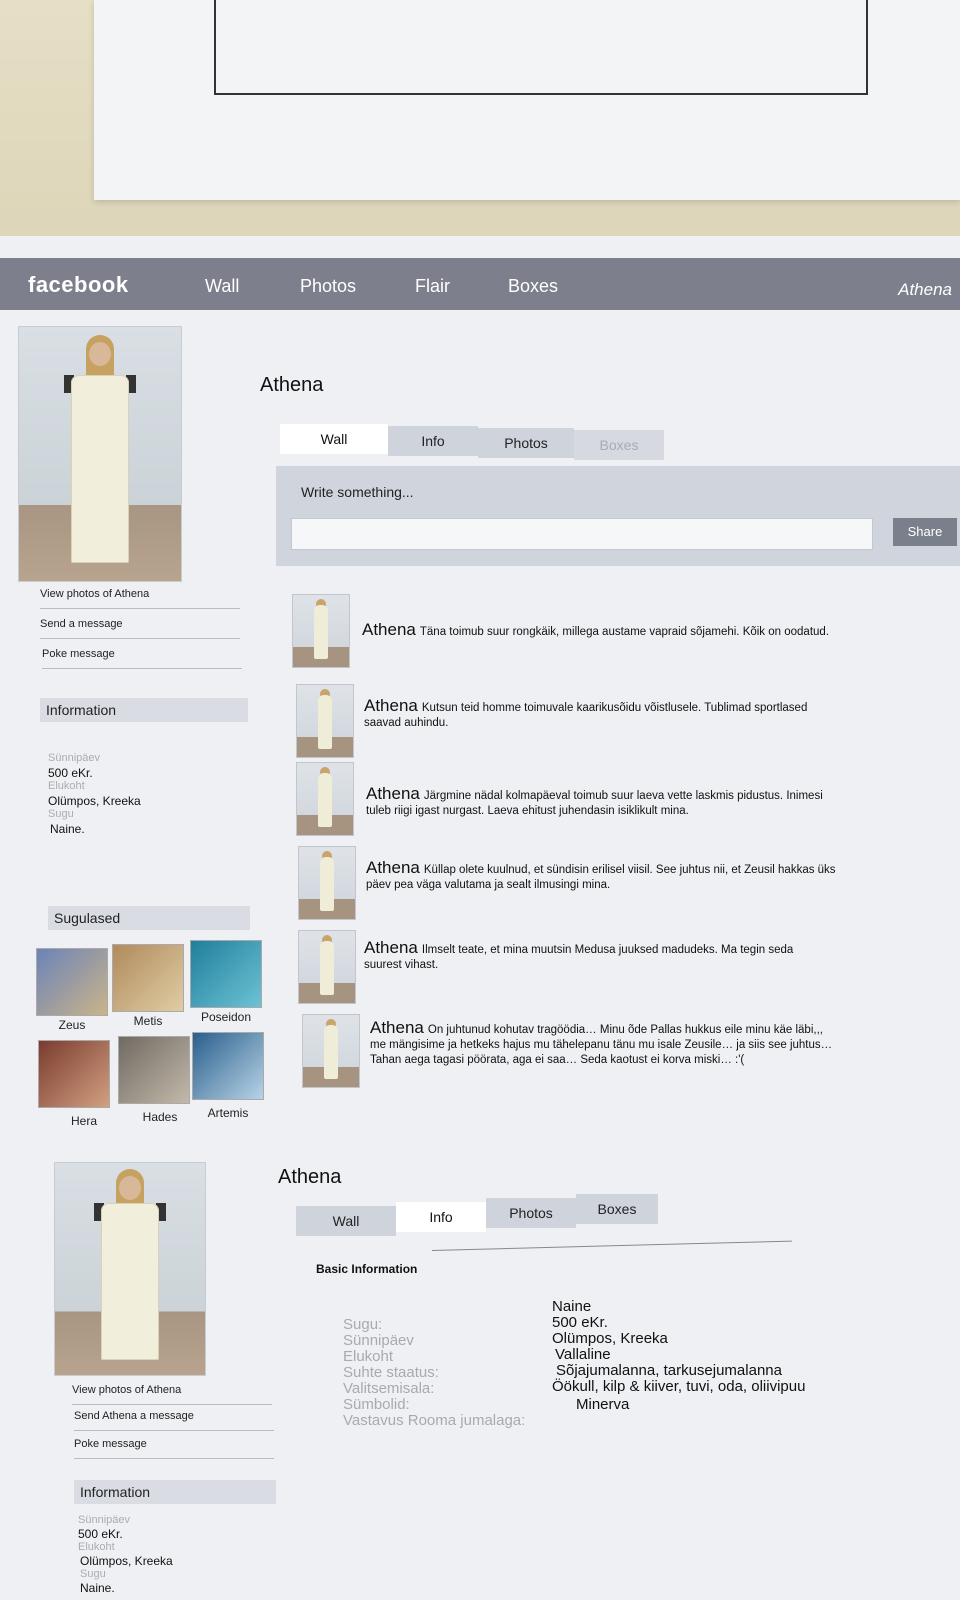  Describe the element at coordinates (583, 1354) in the screenshot. I see `relationship-value: Vallaline` at that location.